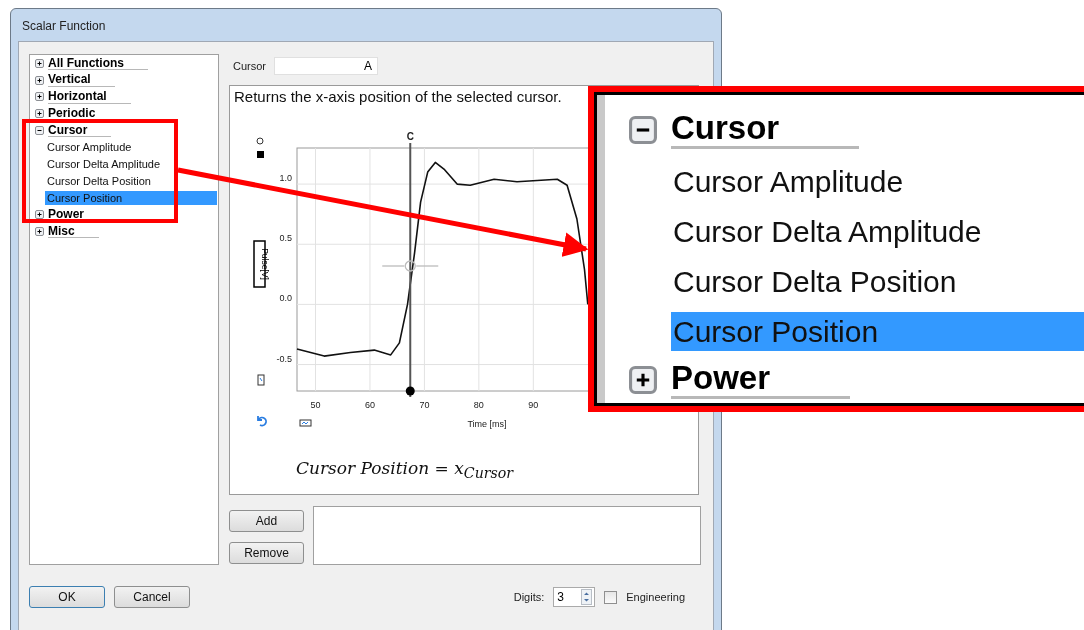 Image resolution: width=1084 pixels, height=630 pixels. What do you see at coordinates (266, 521) in the screenshot?
I see `list-action-button: Add` at bounding box center [266, 521].